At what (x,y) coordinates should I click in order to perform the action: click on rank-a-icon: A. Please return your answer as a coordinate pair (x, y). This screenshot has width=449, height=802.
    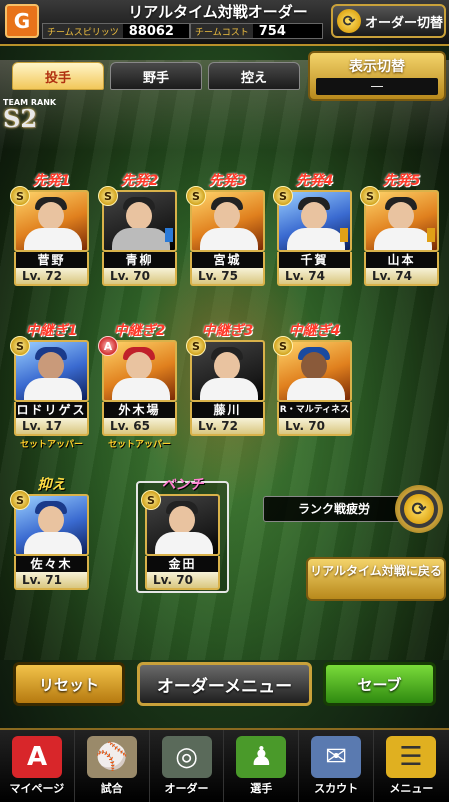
    Looking at the image, I should click on (108, 346).